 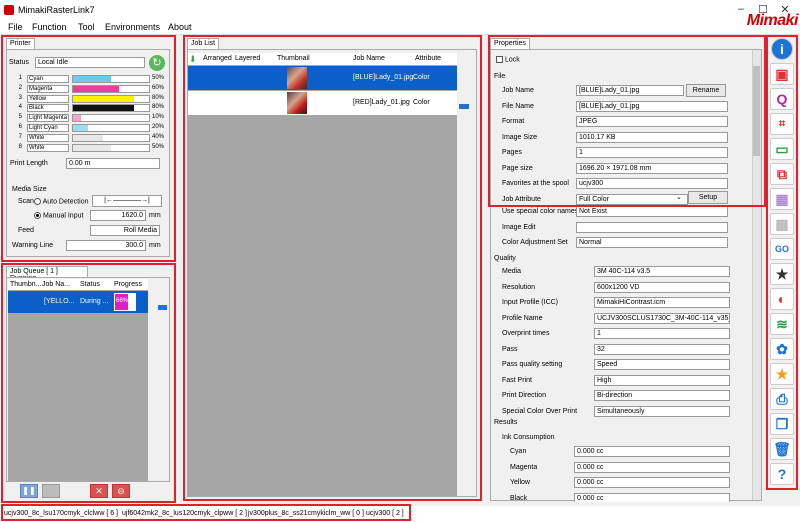 What do you see at coordinates (132, 27) in the screenshot?
I see `menu-environments: Environments` at bounding box center [132, 27].